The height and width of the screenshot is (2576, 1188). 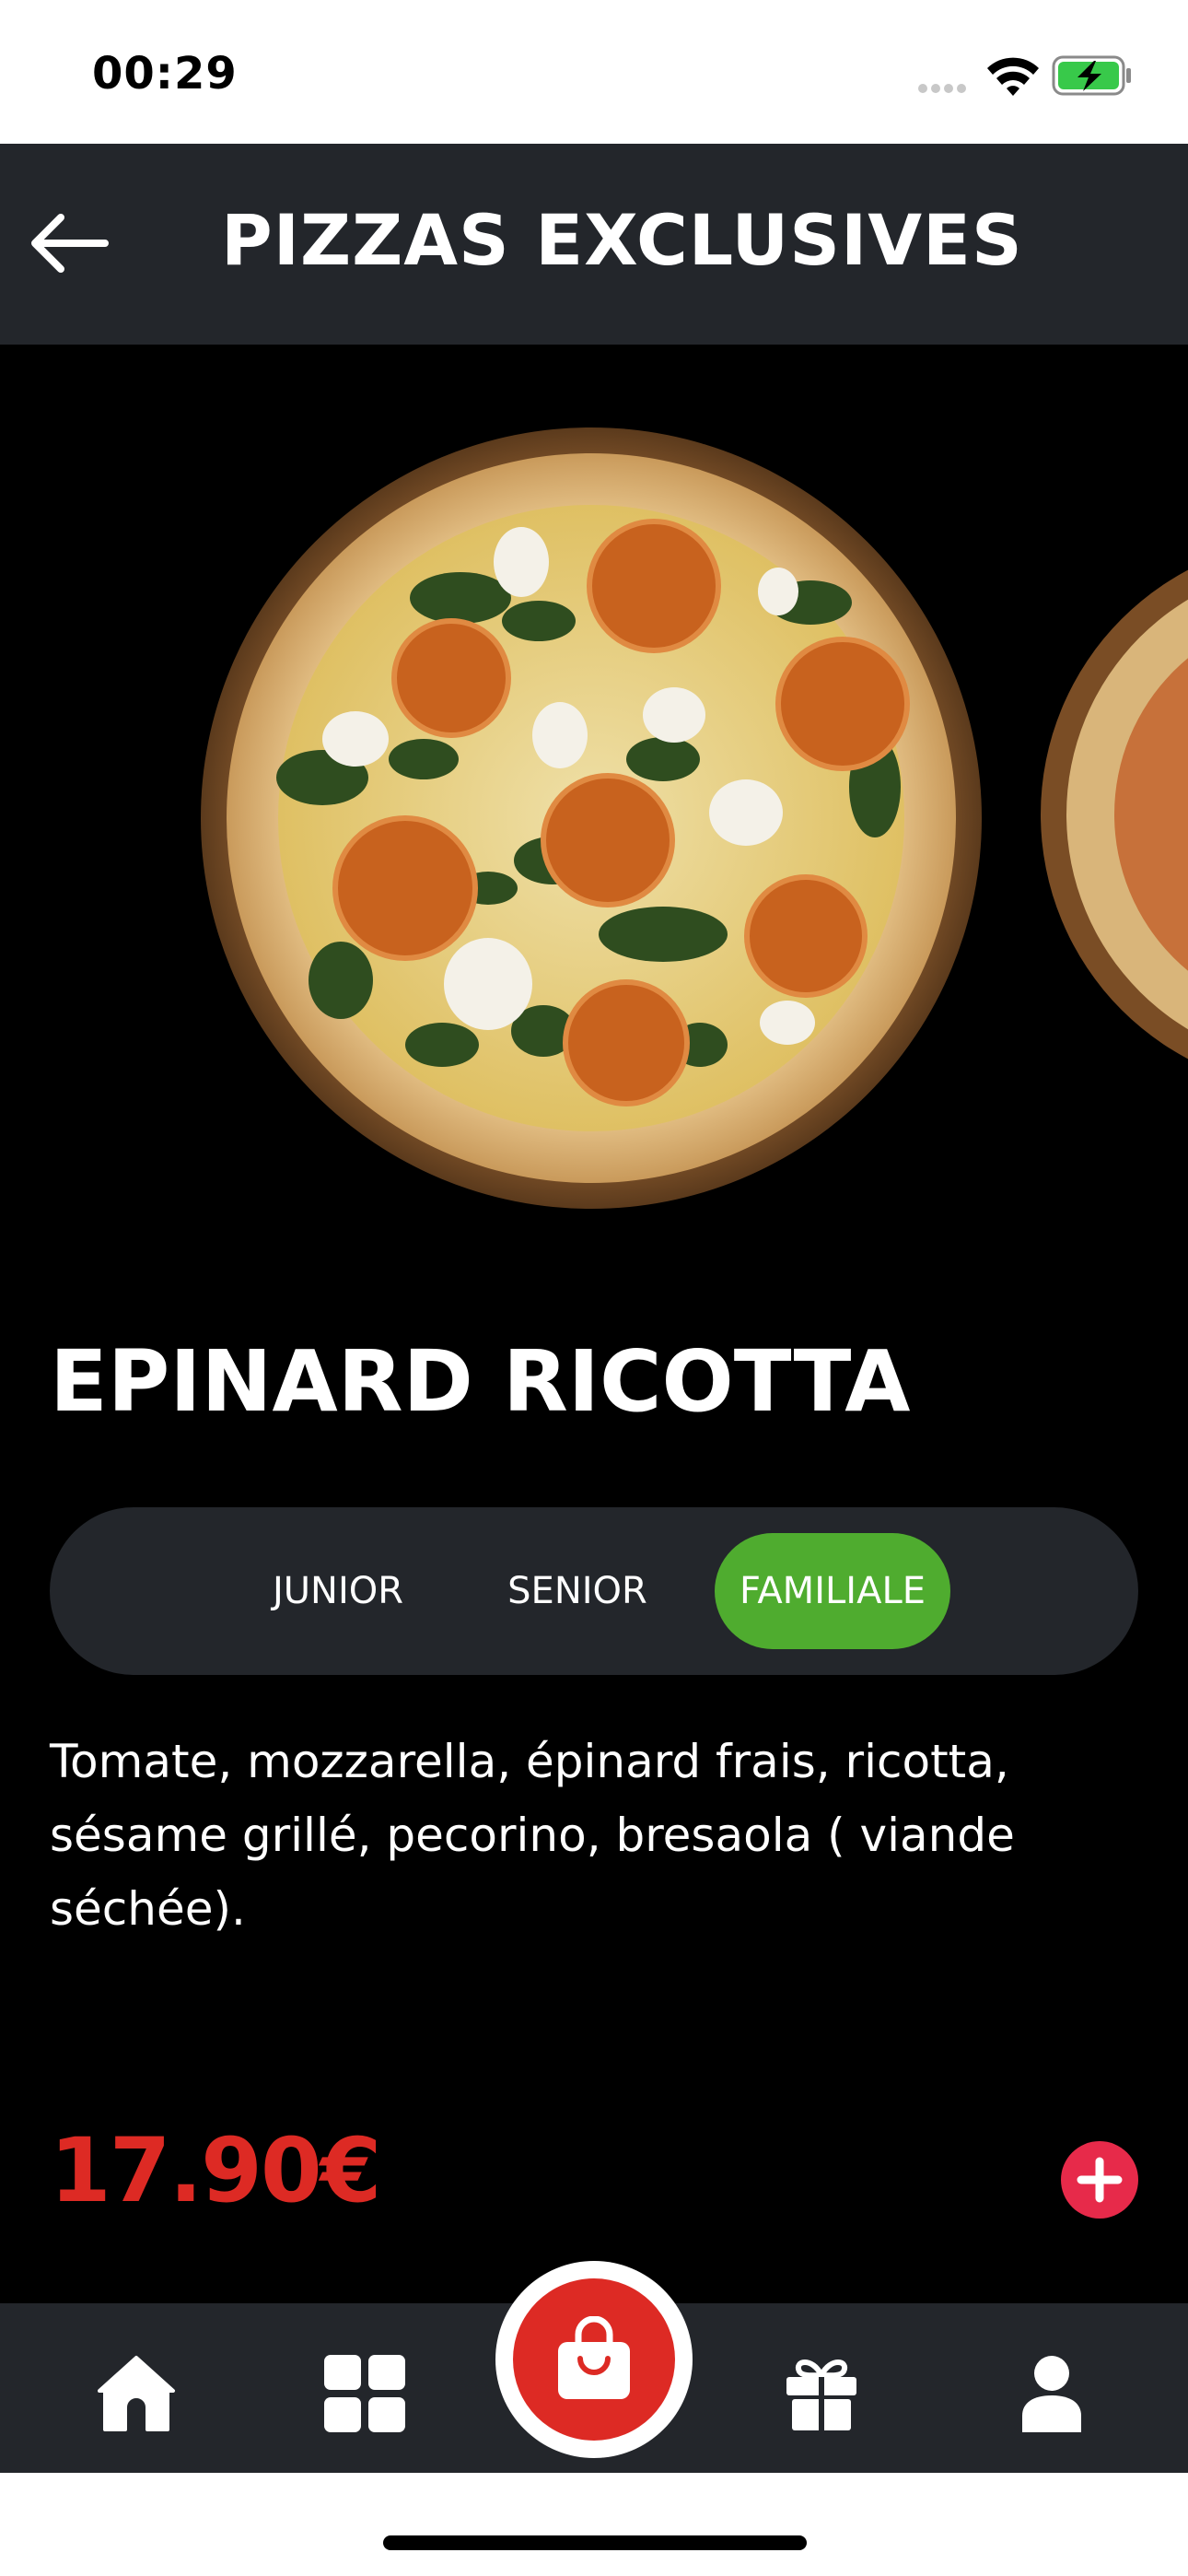 What do you see at coordinates (577, 1591) in the screenshot?
I see `size-option-senior: SENIOR` at bounding box center [577, 1591].